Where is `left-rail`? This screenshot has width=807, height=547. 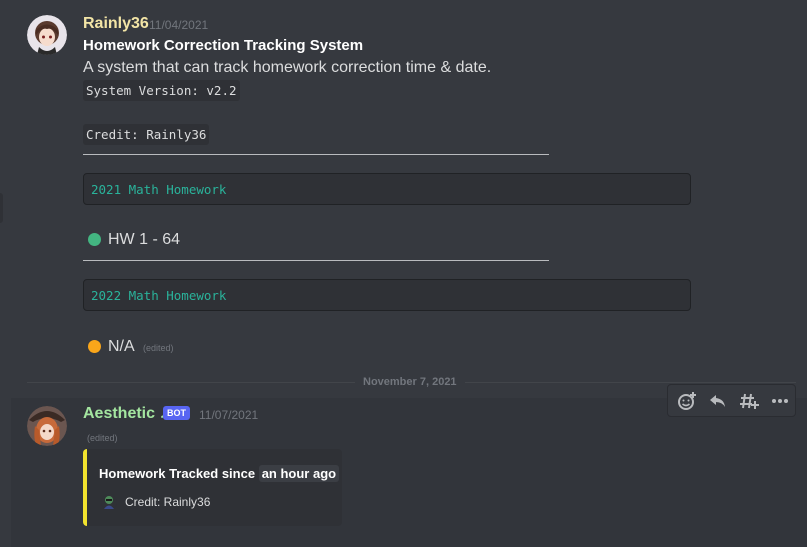
left-rail is located at coordinates (5, 273).